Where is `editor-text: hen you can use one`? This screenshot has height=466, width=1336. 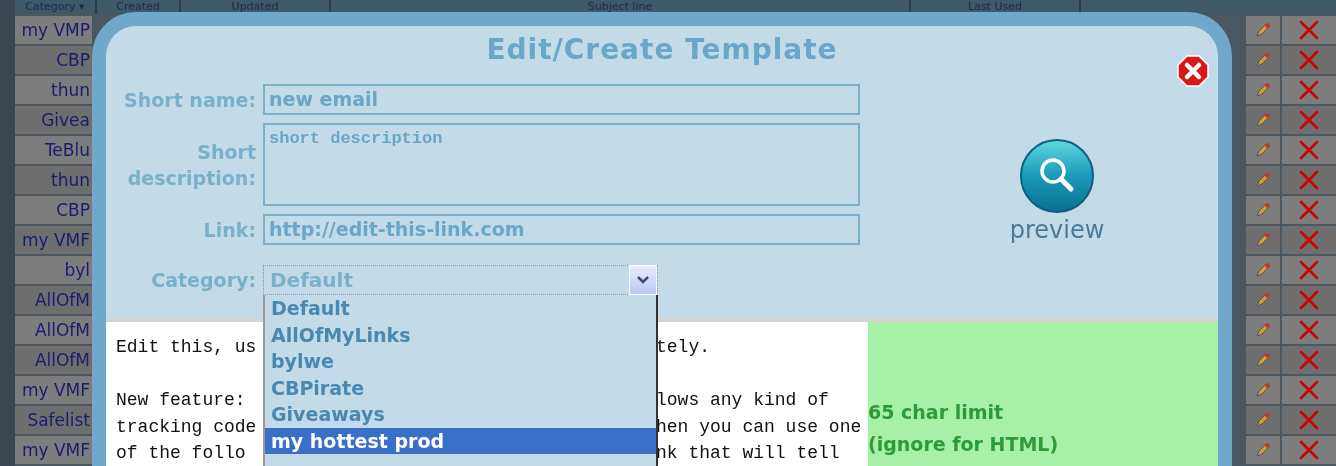 editor-text: hen you can use one is located at coordinates (759, 426).